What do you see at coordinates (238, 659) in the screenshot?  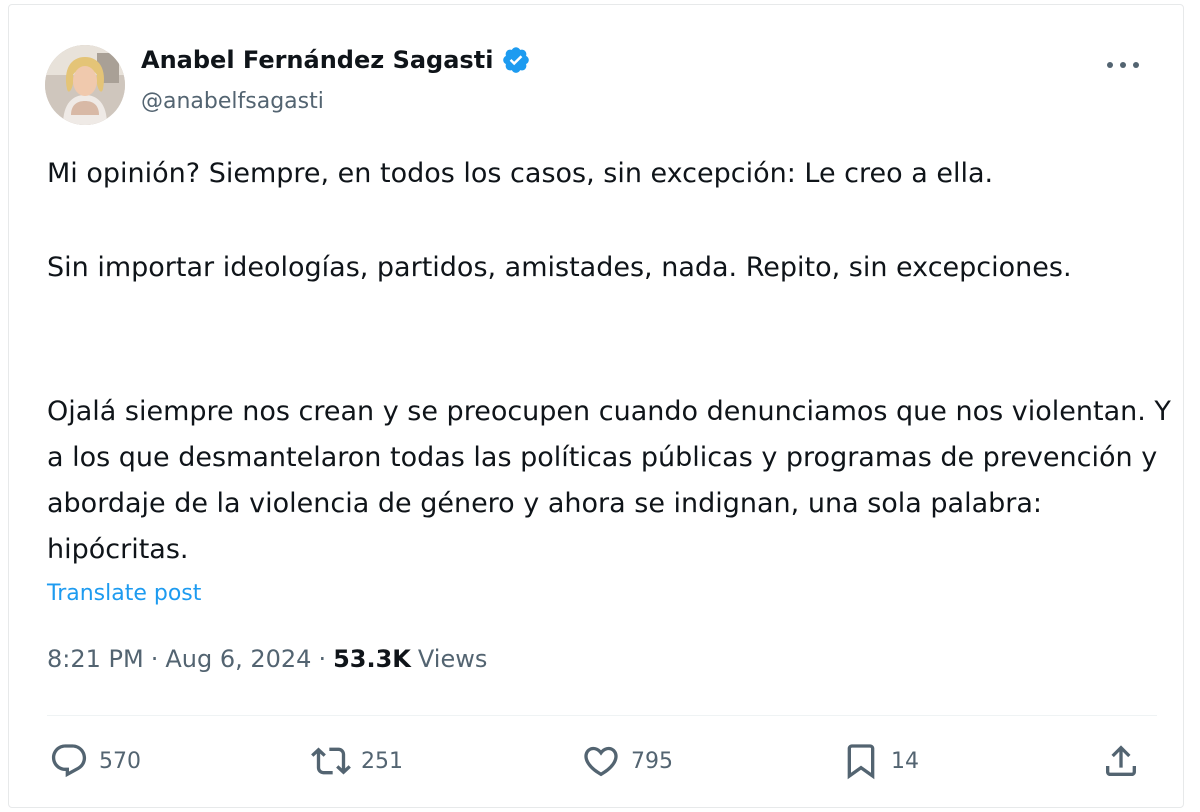 I see `post-date: Aug 6, 2024` at bounding box center [238, 659].